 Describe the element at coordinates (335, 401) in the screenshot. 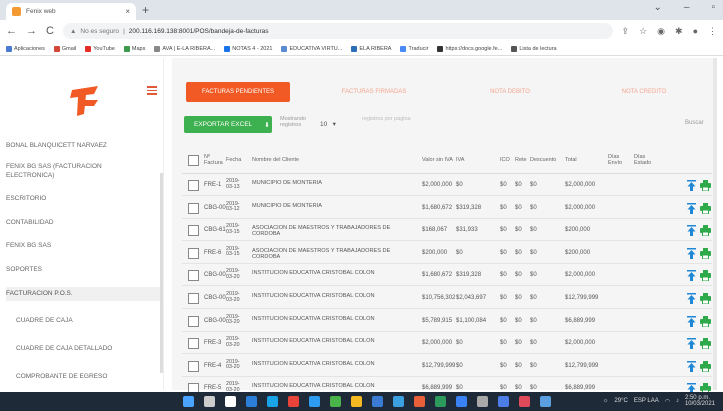

I see `store-icon` at that location.